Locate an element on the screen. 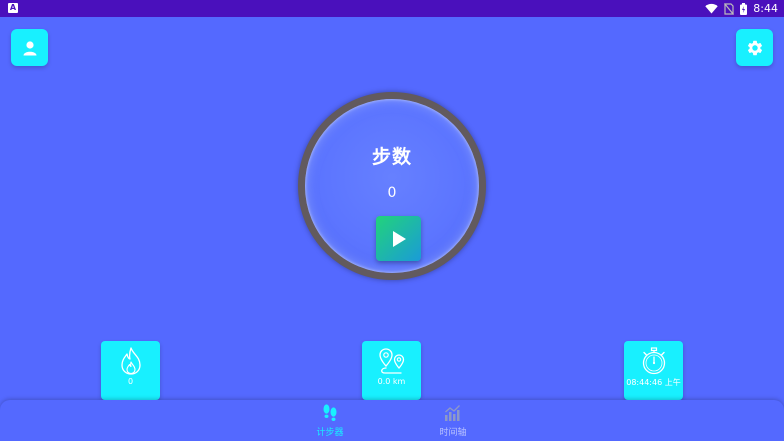  nav-tab-pedometer: 计步器 is located at coordinates (330, 422).